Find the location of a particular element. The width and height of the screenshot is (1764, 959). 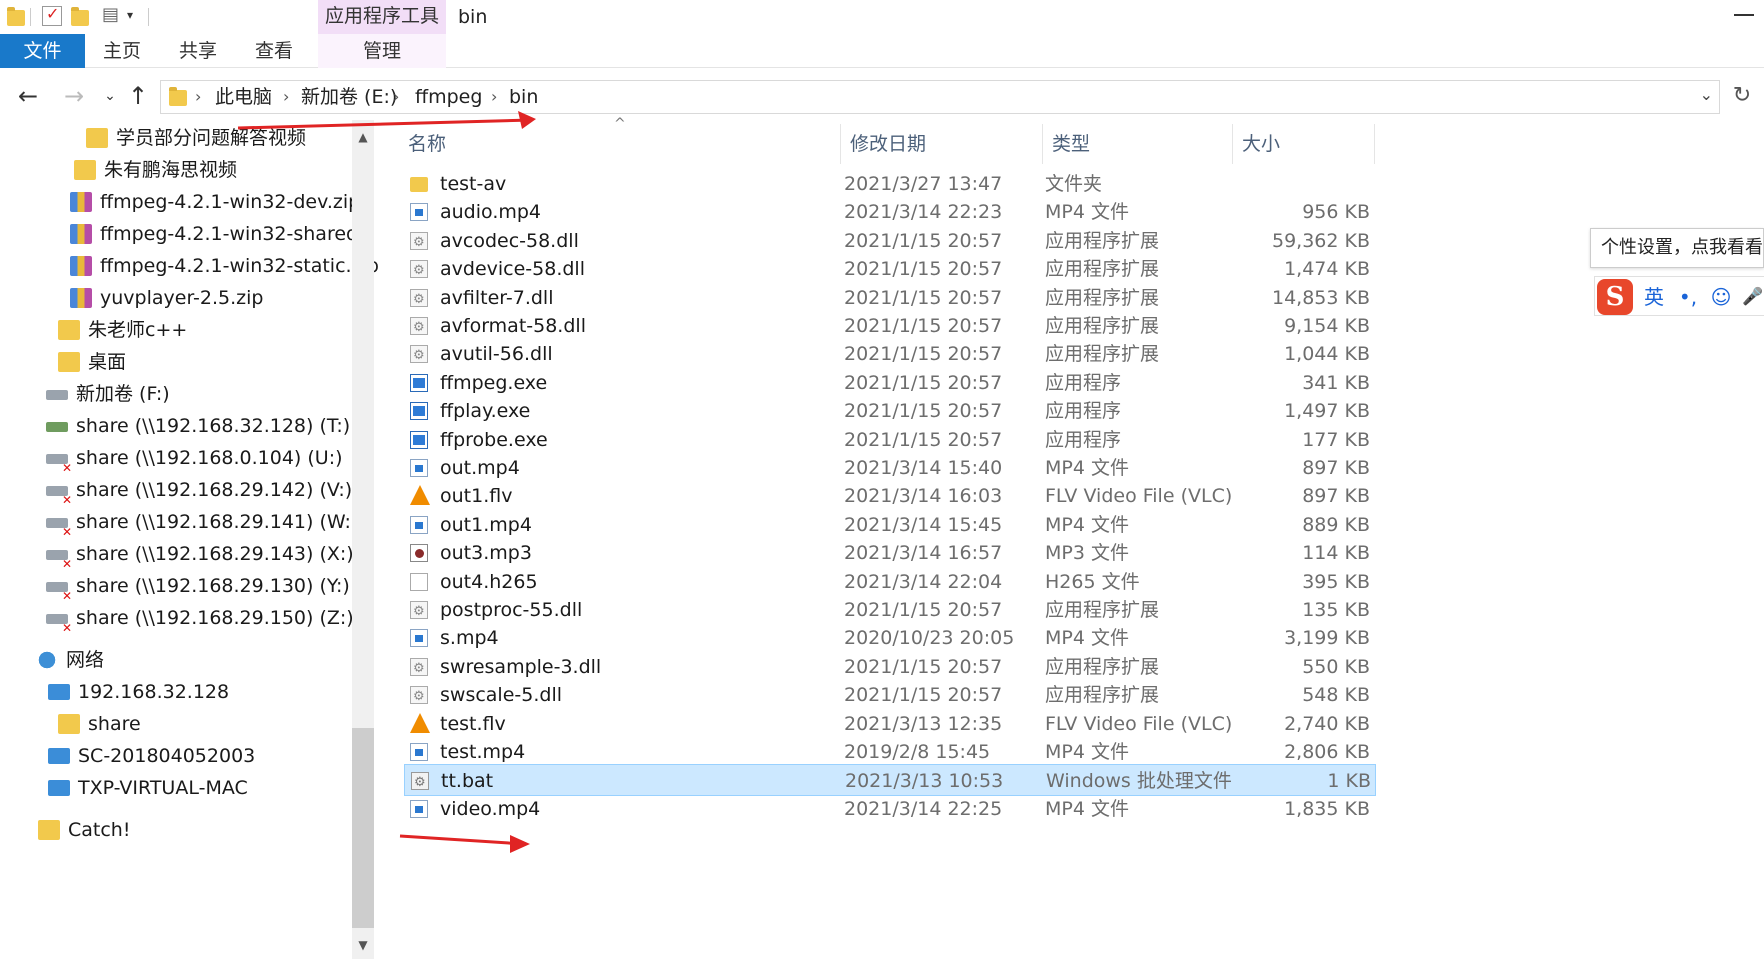

nav-item-label: SC-201804052003 is located at coordinates (167, 756).